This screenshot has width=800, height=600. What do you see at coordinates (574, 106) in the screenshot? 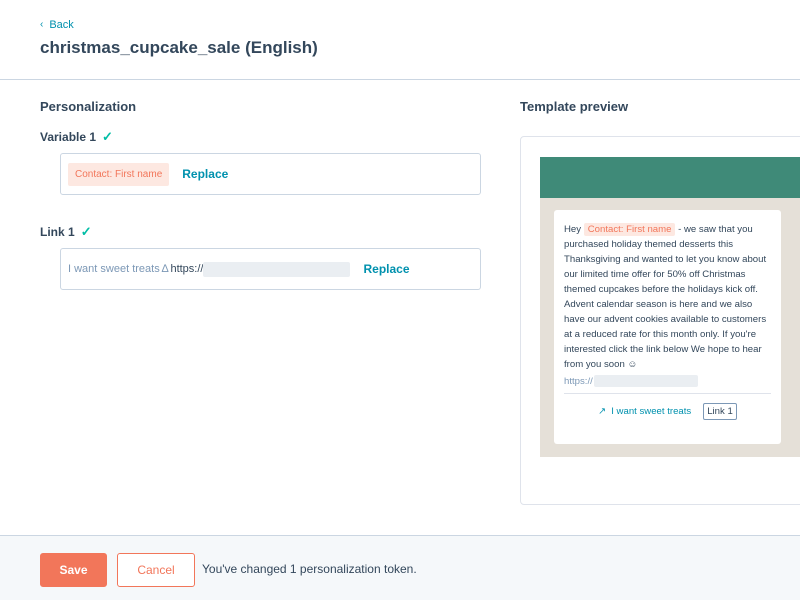
I see `template-preview-title: Template preview` at bounding box center [574, 106].